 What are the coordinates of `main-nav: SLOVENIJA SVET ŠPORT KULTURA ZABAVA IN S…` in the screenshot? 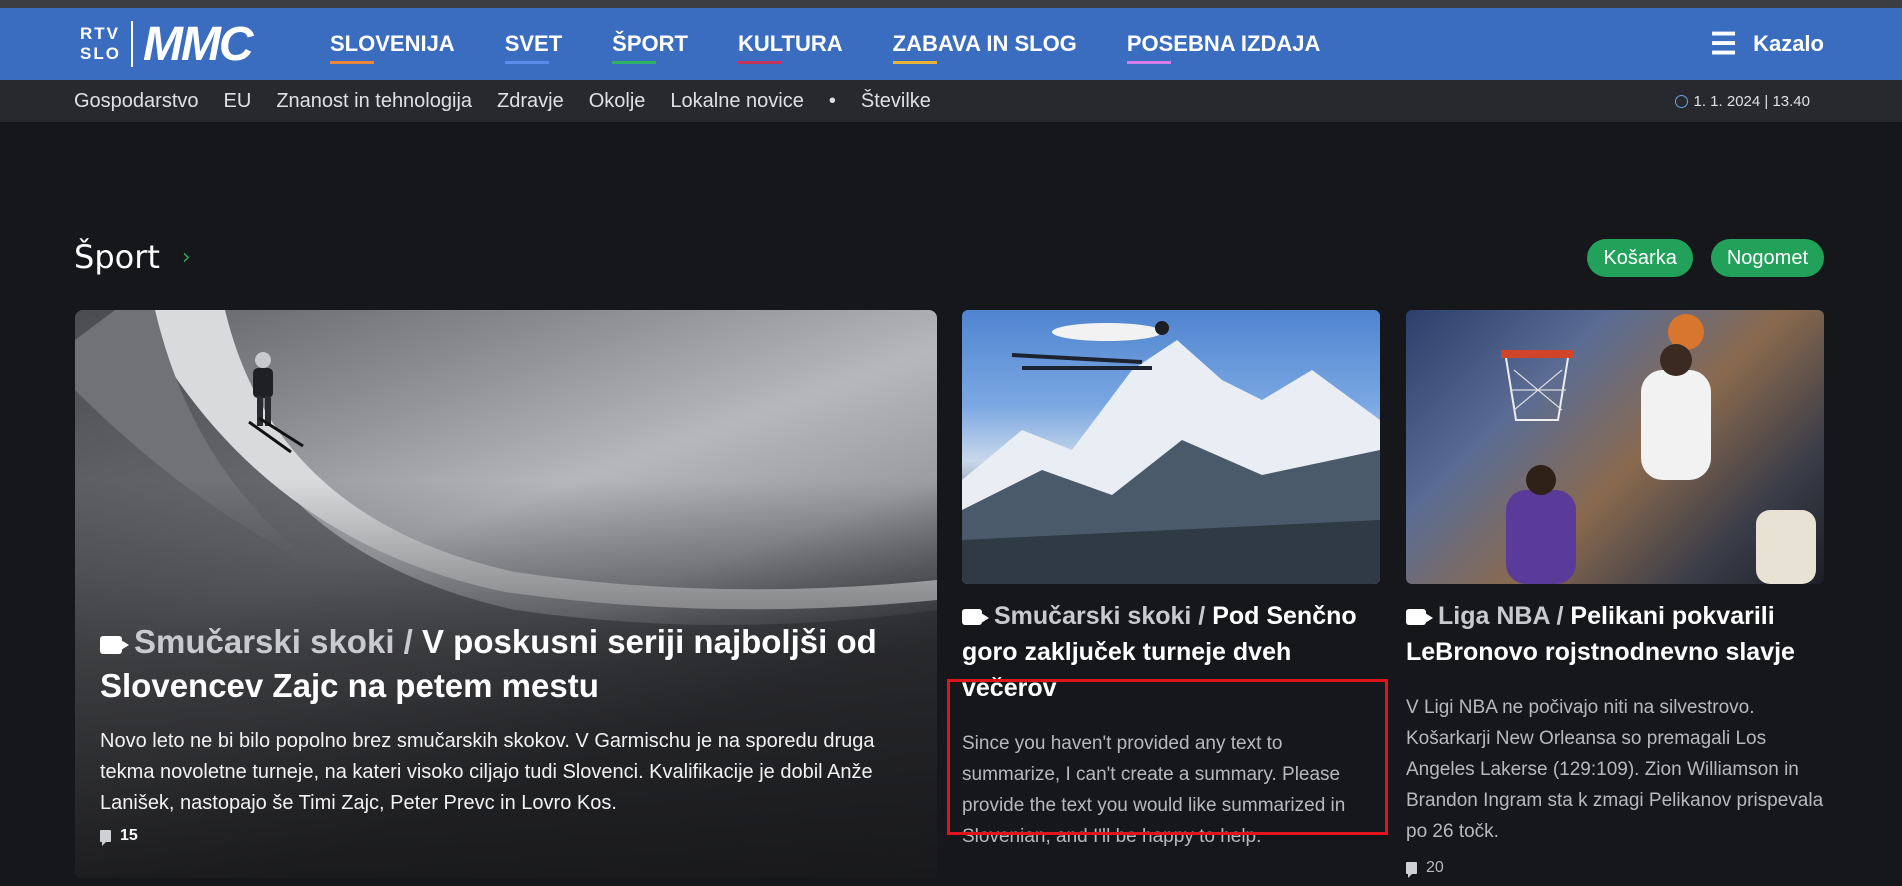 It's located at (850, 44).